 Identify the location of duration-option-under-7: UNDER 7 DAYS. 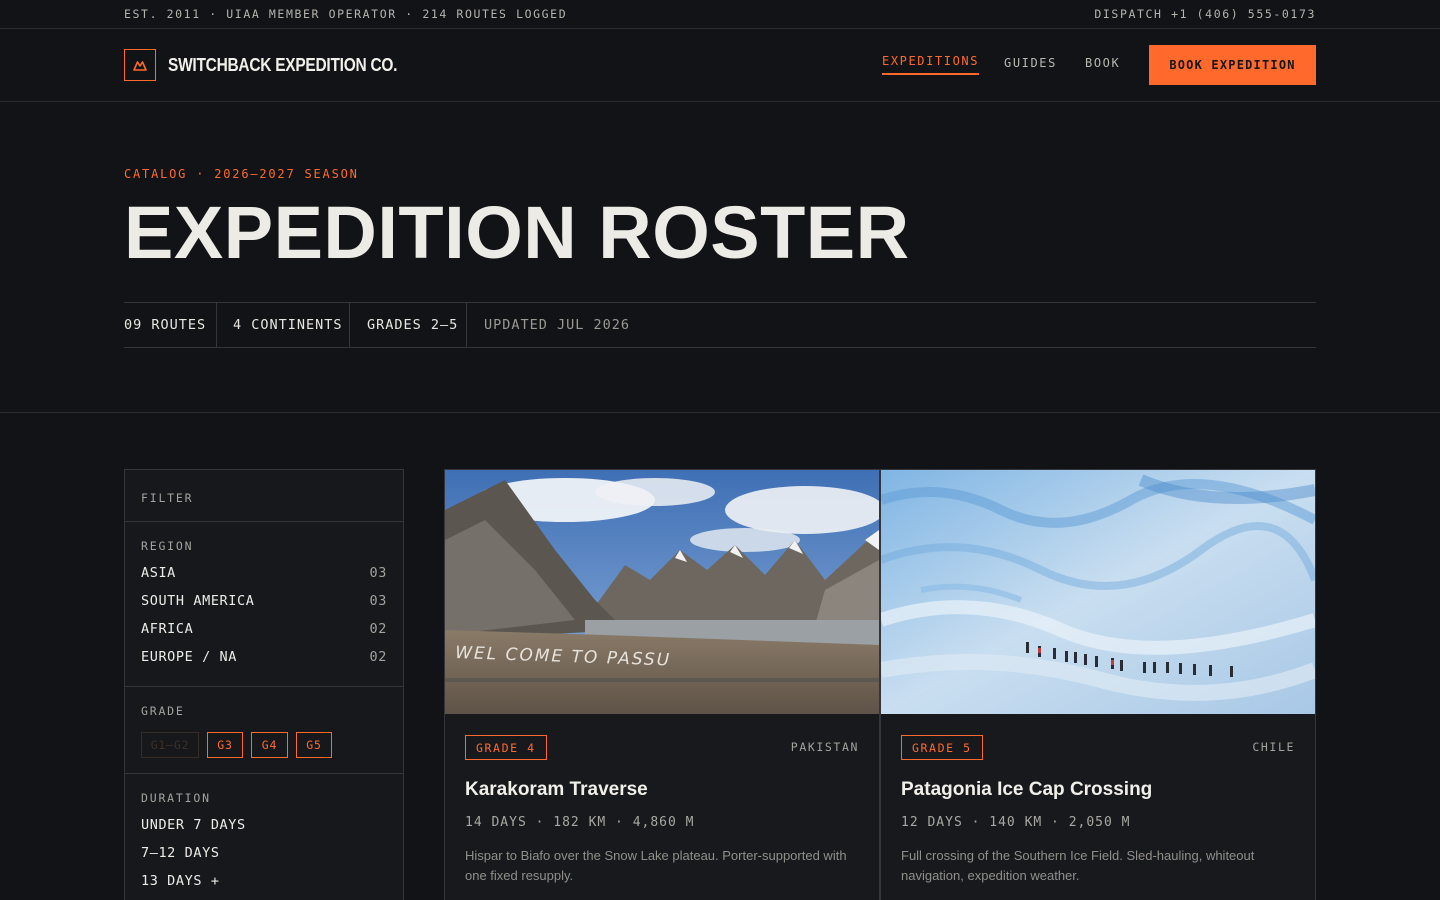
(264, 825).